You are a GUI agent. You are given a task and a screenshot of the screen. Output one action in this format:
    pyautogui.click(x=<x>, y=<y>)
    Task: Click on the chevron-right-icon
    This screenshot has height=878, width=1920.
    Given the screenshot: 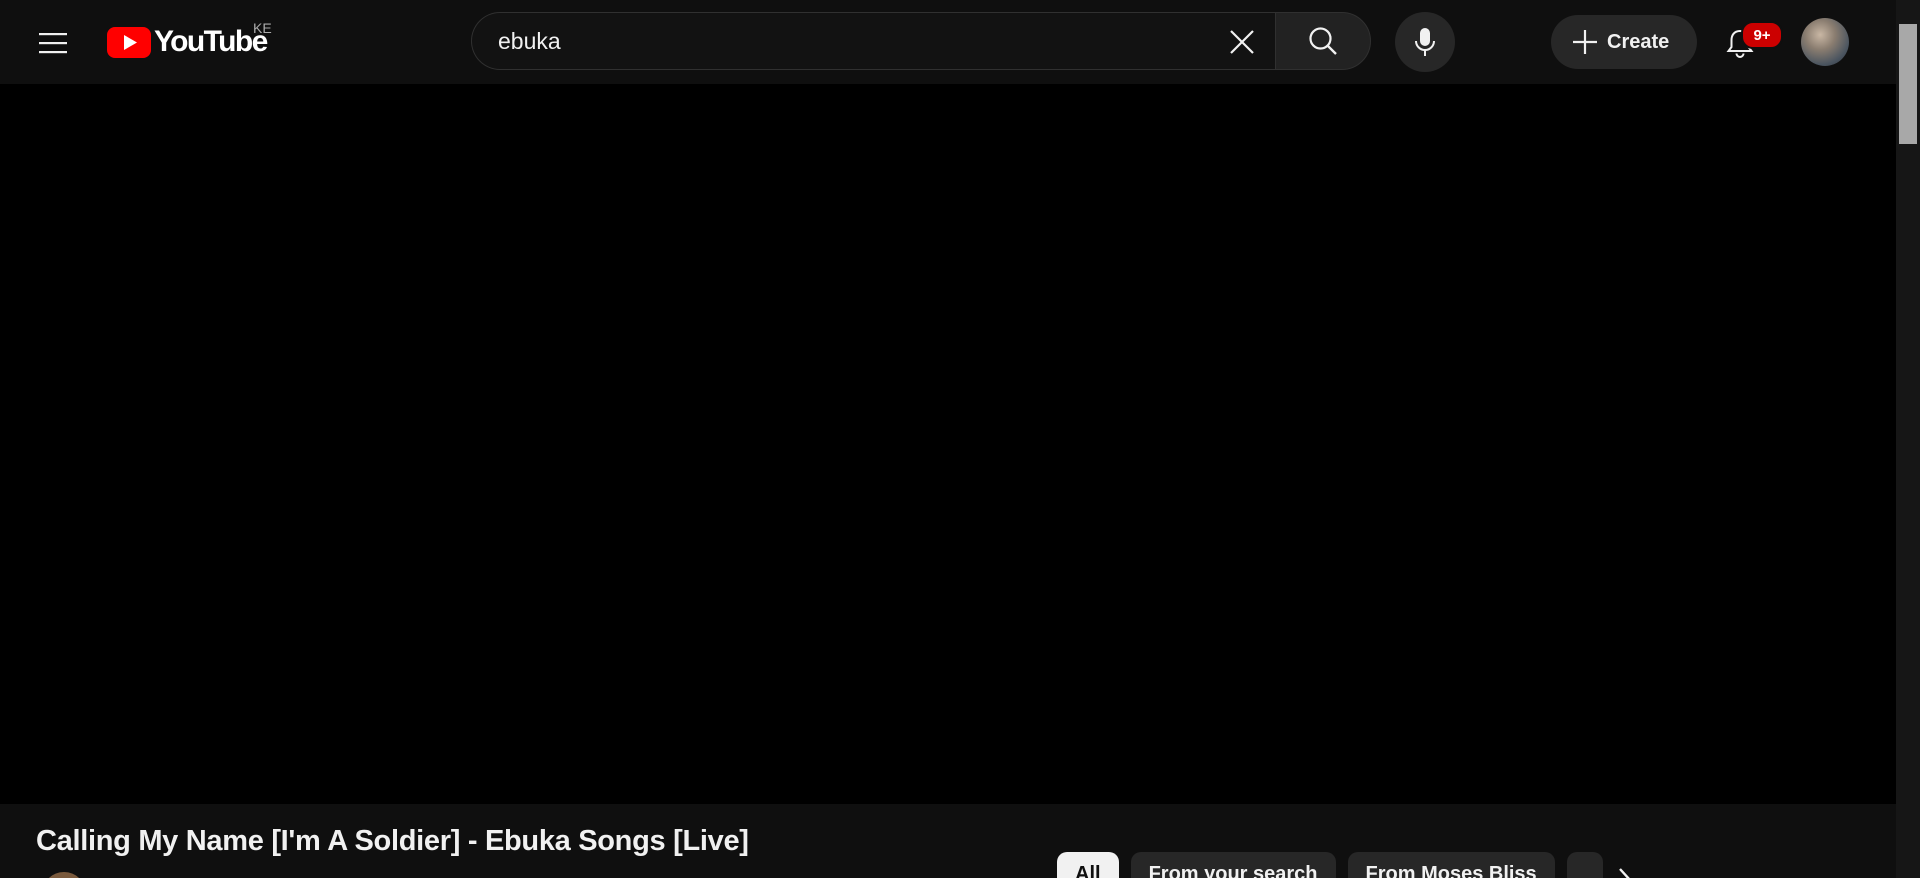 What is the action you would take?
    pyautogui.click(x=1624, y=873)
    